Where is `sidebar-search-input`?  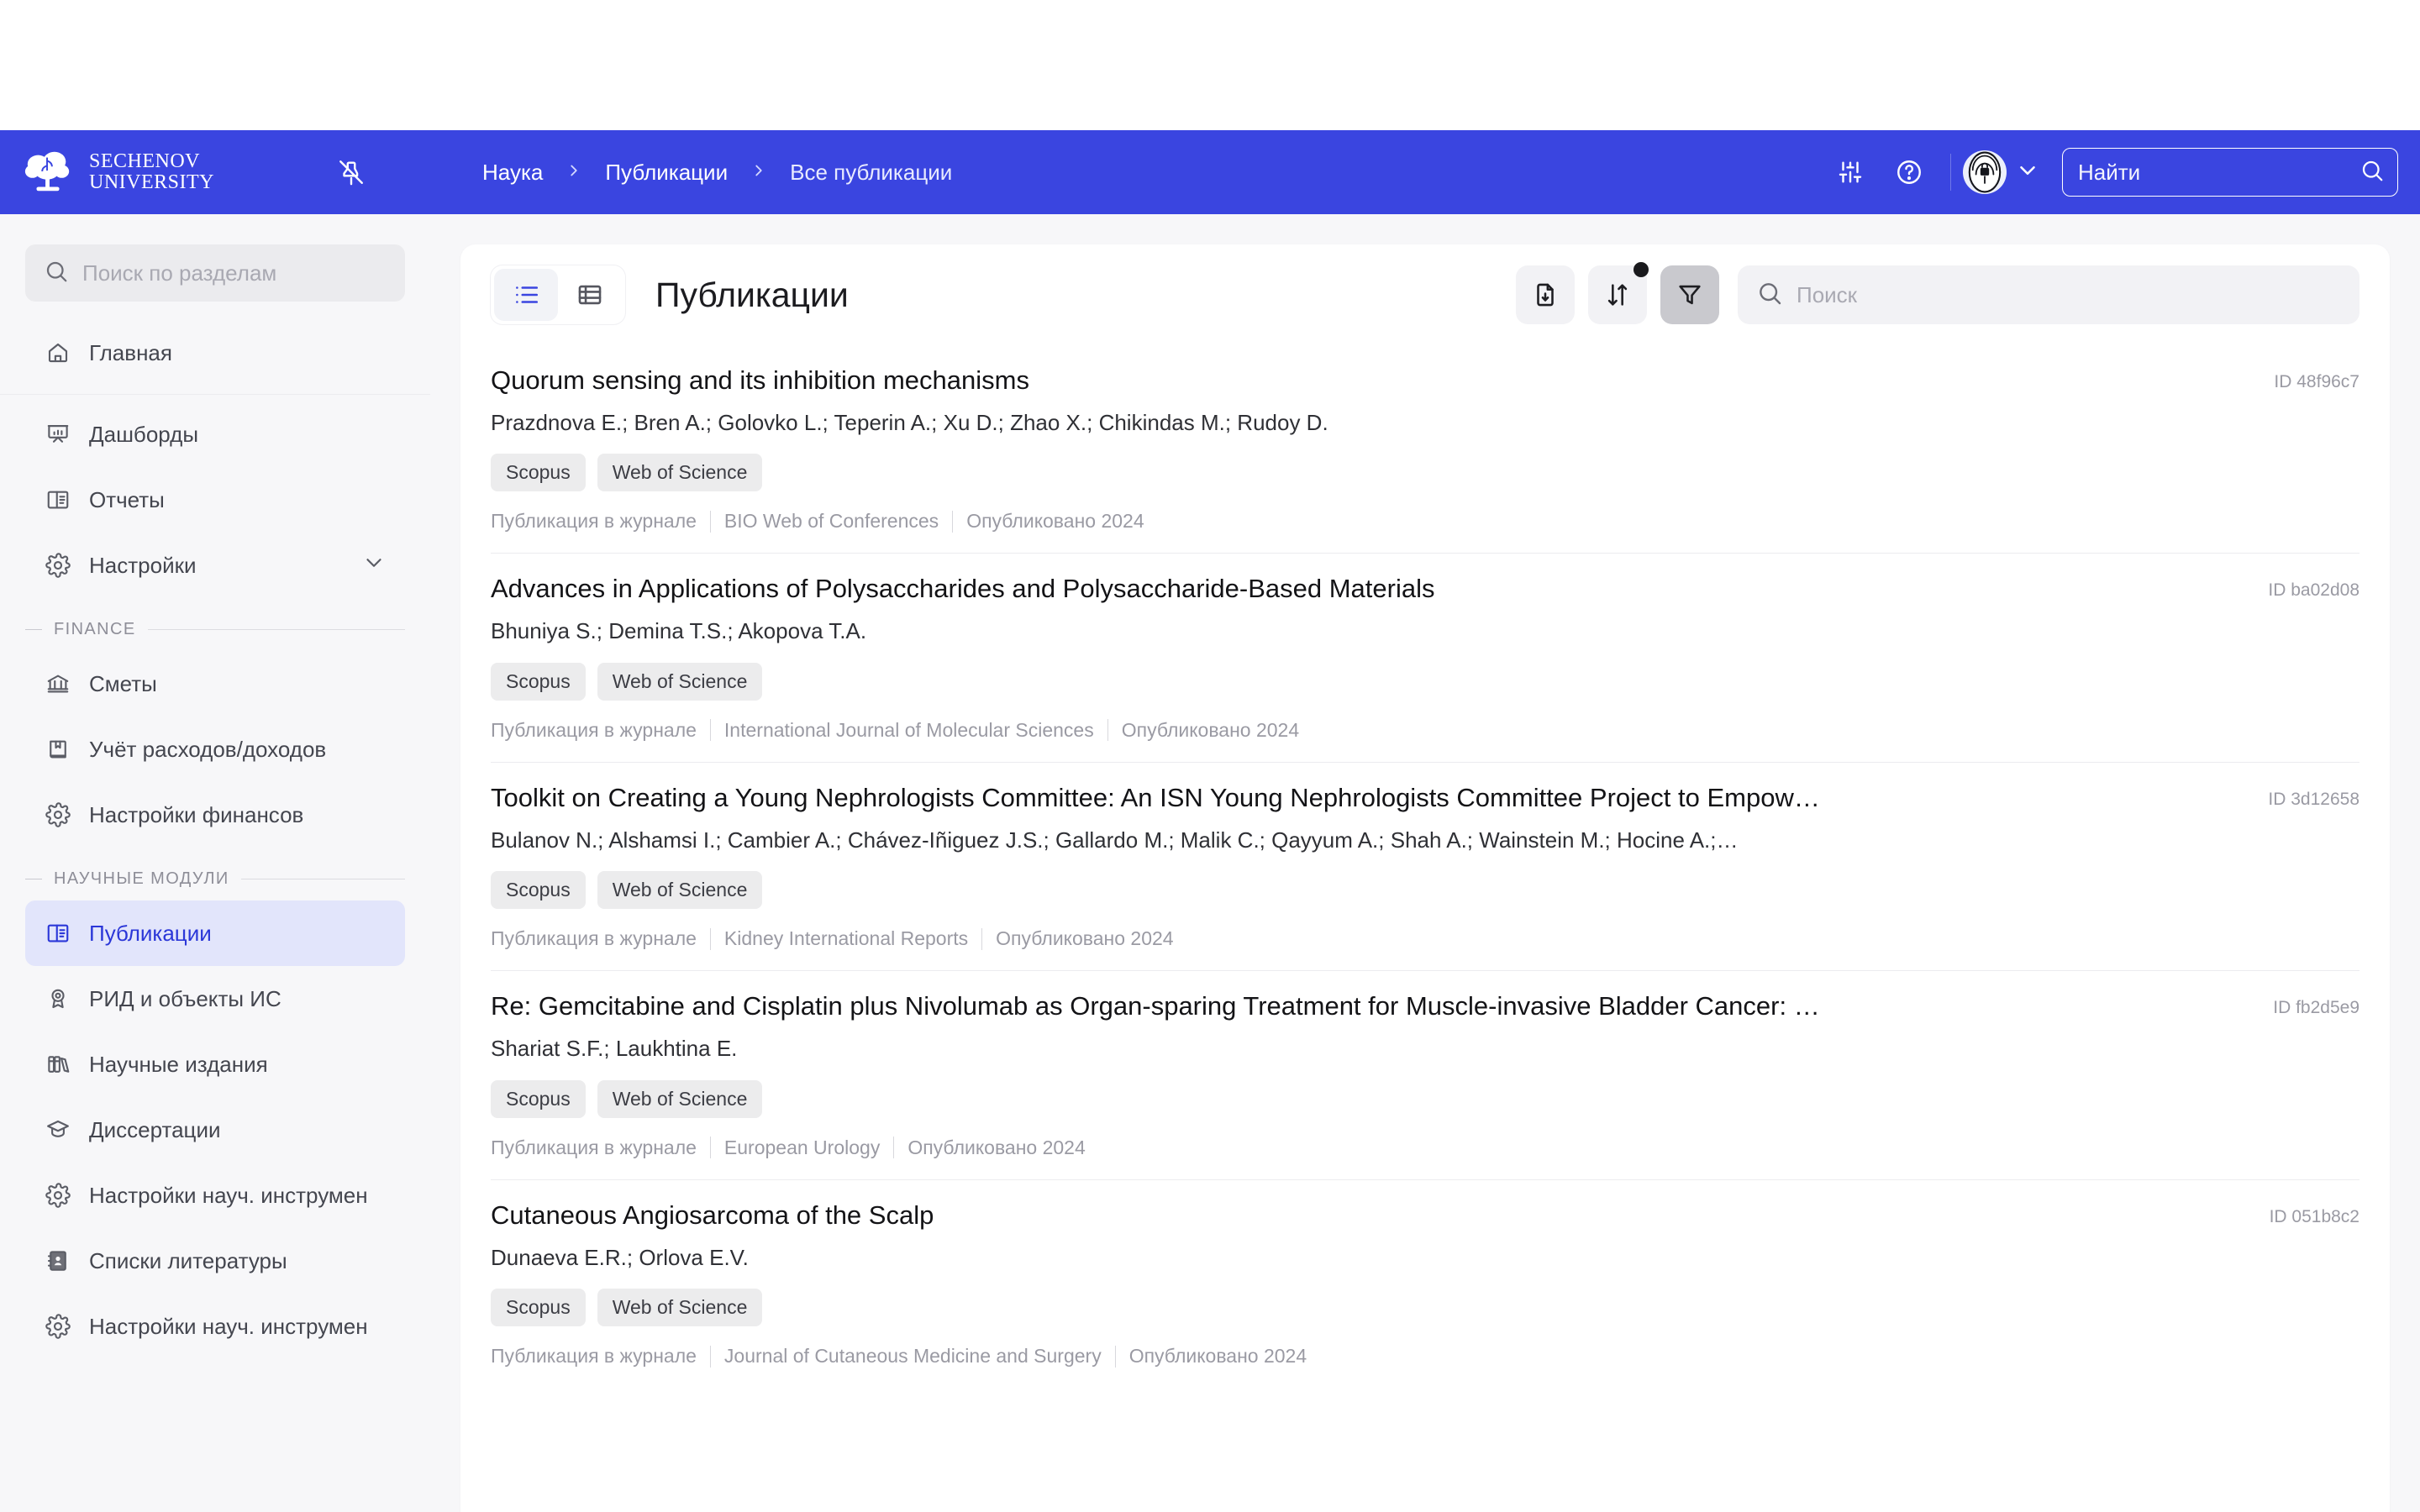 sidebar-search-input is located at coordinates (234, 273).